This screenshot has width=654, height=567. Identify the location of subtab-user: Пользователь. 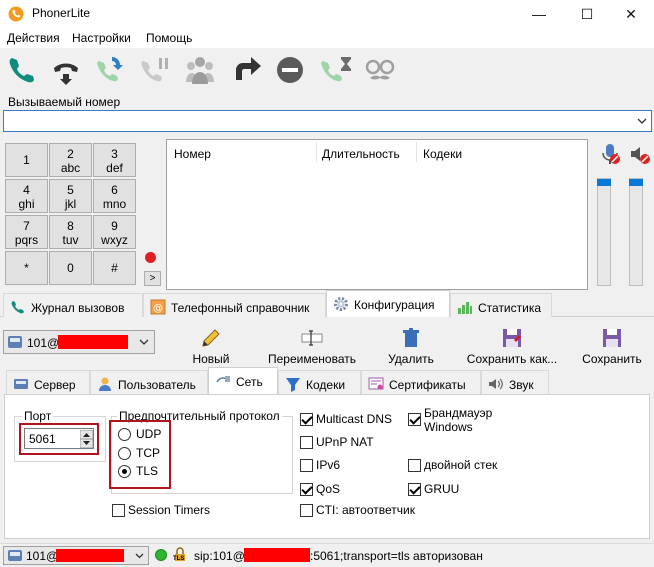
(149, 382).